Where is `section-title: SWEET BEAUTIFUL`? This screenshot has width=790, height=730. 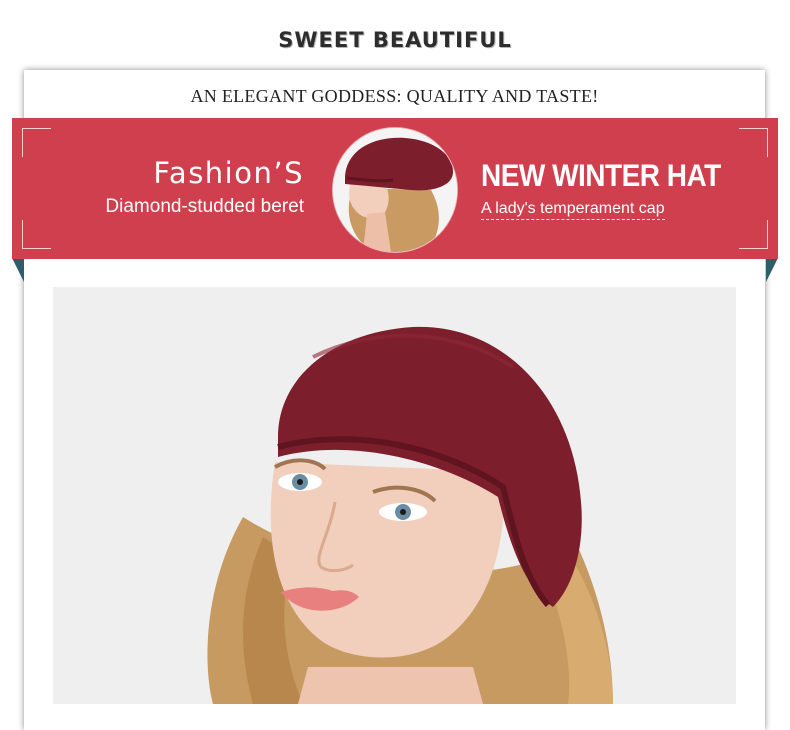 section-title: SWEET BEAUTIFUL is located at coordinates (395, 40).